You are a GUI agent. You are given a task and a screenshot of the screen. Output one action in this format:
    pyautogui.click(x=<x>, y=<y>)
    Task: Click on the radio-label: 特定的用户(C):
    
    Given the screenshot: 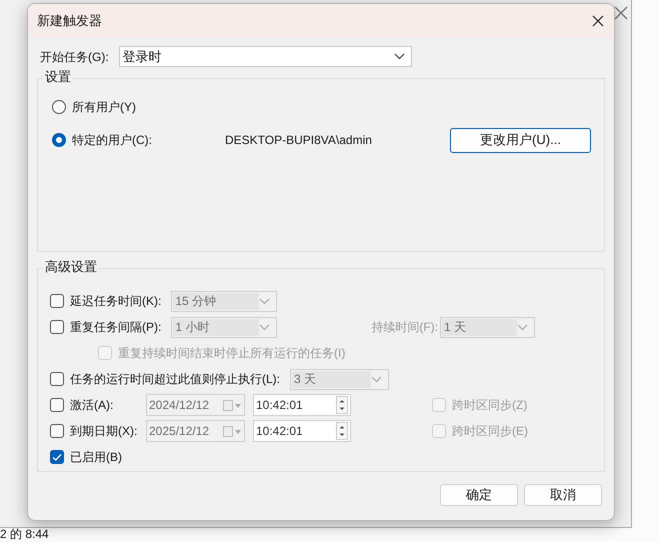 What is the action you would take?
    pyautogui.click(x=112, y=140)
    